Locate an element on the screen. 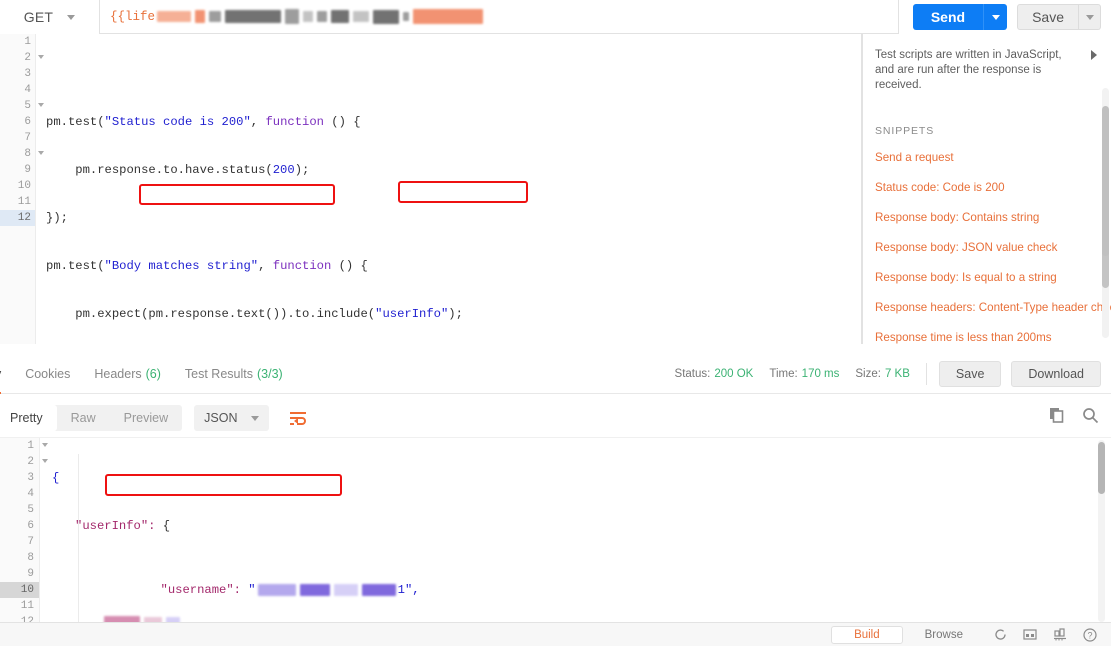 This screenshot has width=1111, height=646. url-text: {{life is located at coordinates (297, 16).